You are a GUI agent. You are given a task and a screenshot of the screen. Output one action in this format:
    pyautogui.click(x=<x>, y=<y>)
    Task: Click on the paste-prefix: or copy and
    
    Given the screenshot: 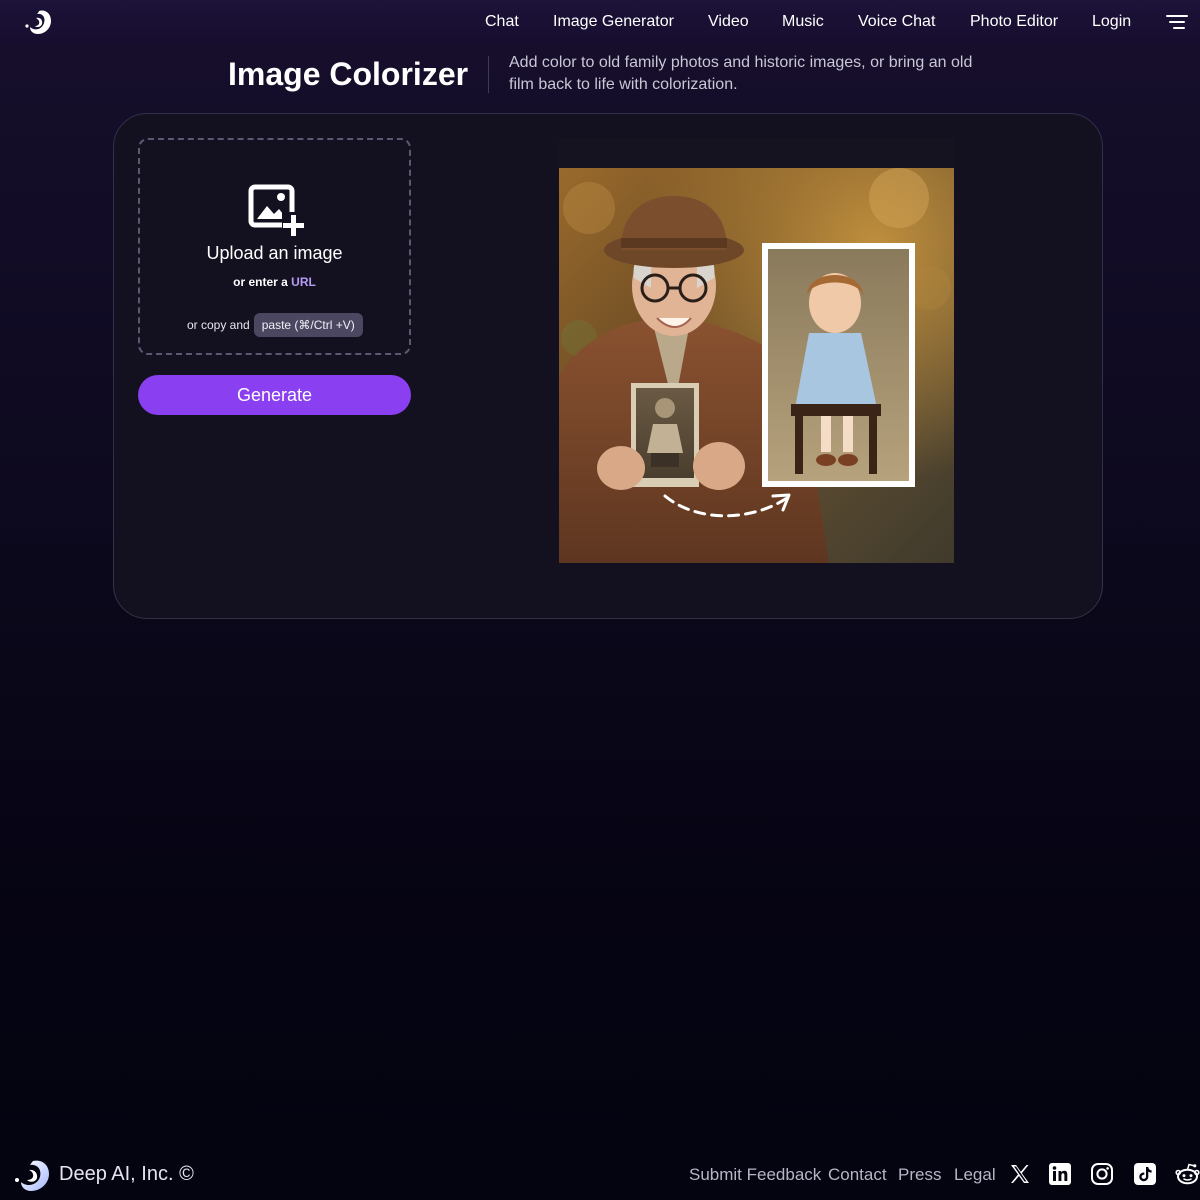 What is the action you would take?
    pyautogui.click(x=218, y=325)
    